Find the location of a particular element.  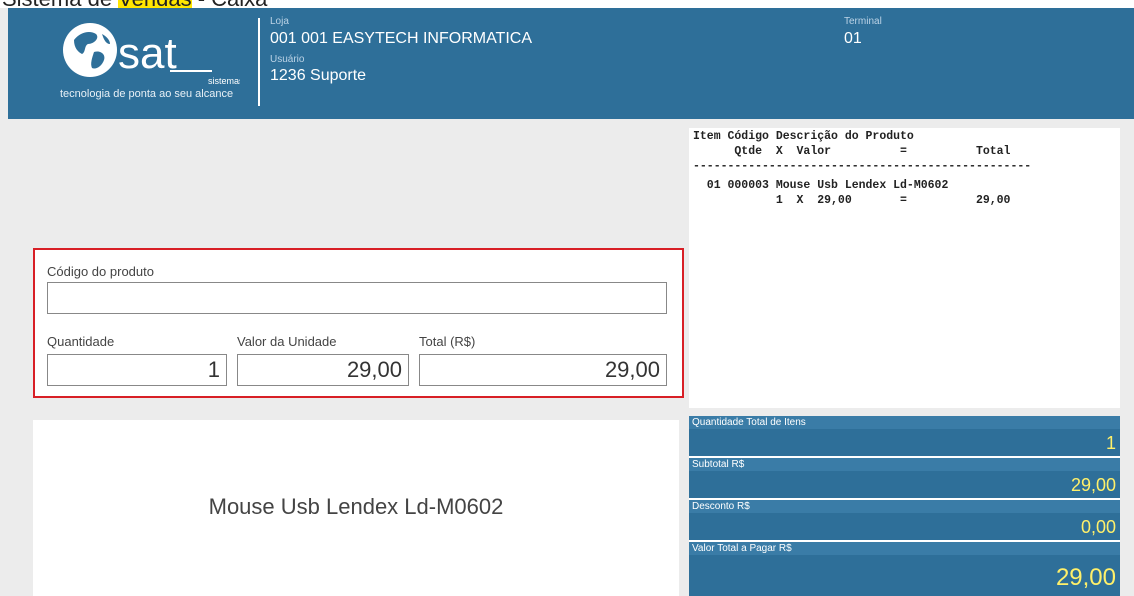

window-title-strip: Sistema de Vendas - Caixa is located at coordinates (567, 4).